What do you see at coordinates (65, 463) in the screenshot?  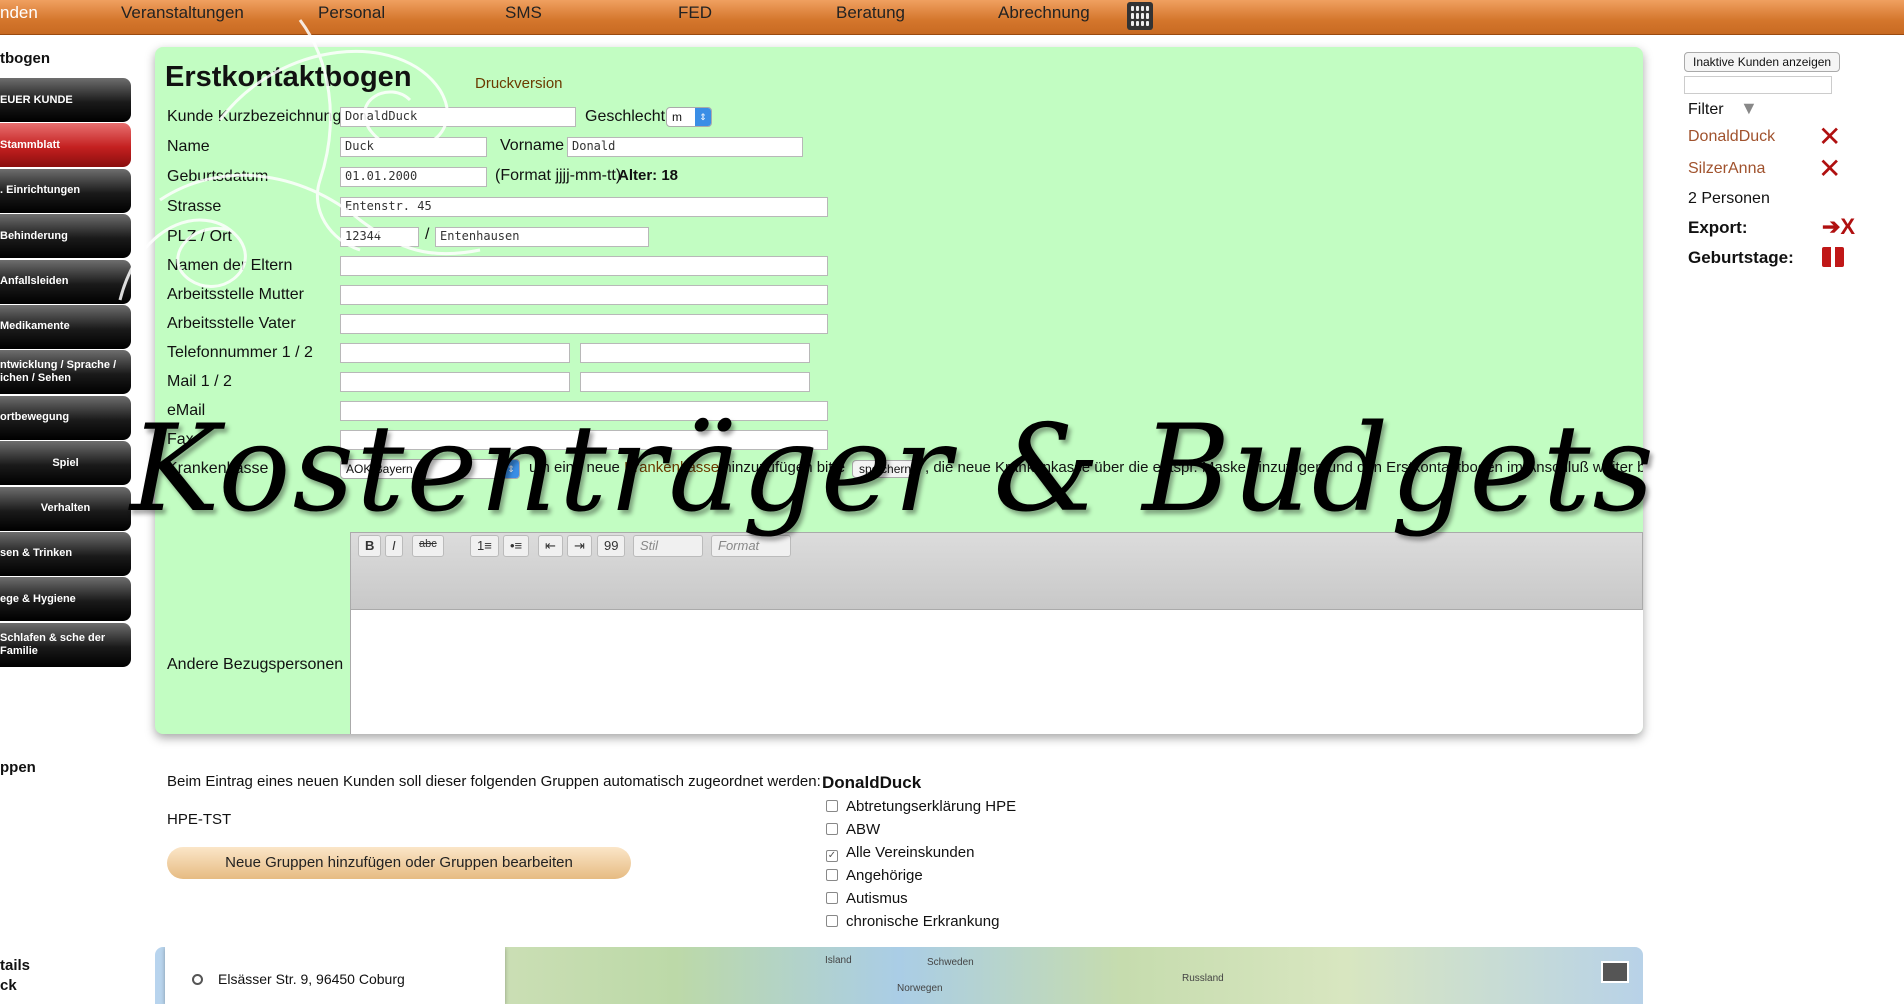 I see `sidebar-item-spiel: Spiel` at bounding box center [65, 463].